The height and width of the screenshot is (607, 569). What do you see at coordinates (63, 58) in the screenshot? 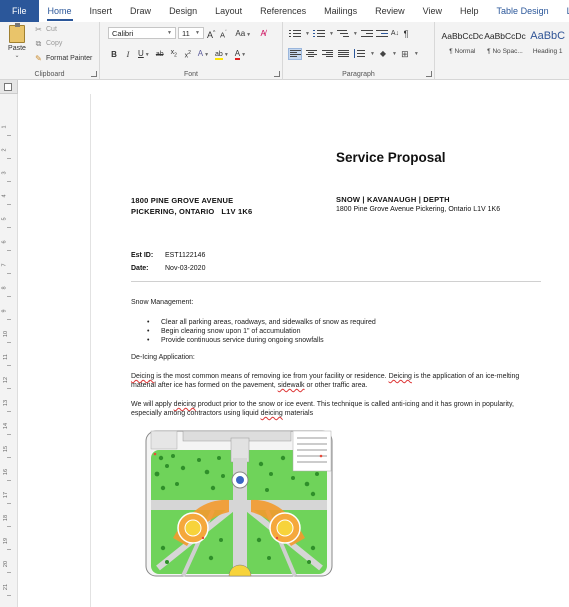
I see `format-painter-button: ✎ Format Painter` at bounding box center [63, 58].